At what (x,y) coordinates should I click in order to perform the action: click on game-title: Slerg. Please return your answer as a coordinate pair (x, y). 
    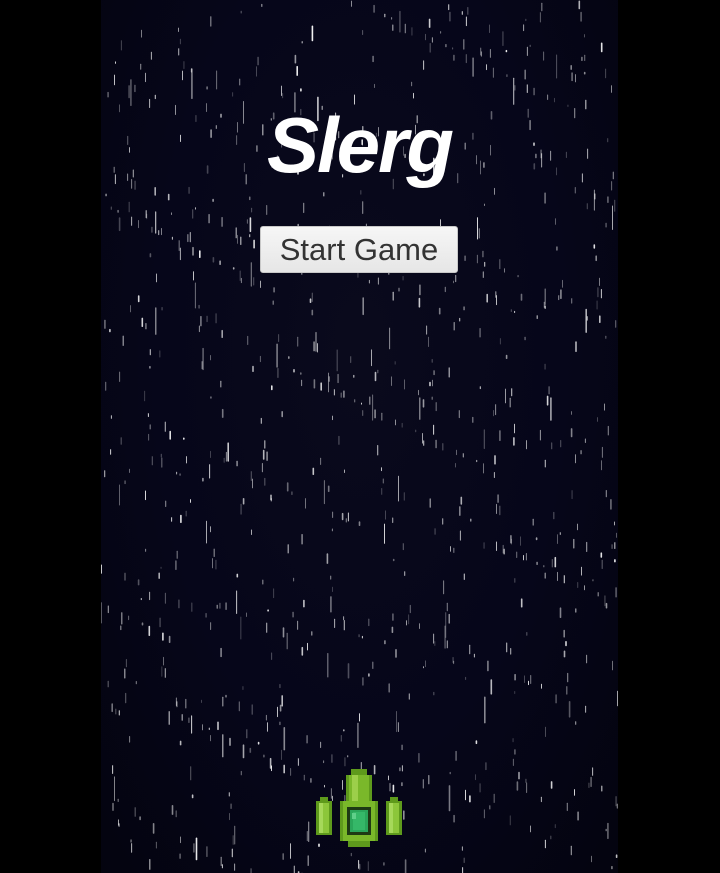
    Looking at the image, I should click on (360, 145).